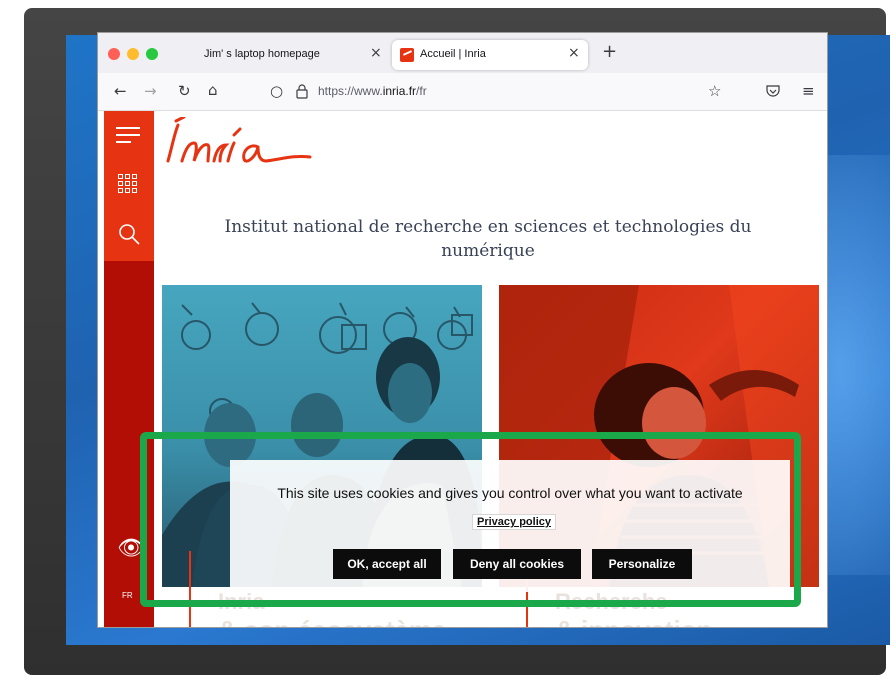 The height and width of the screenshot is (677, 891). Describe the element at coordinates (114, 54) in the screenshot. I see `close-window-button` at that location.